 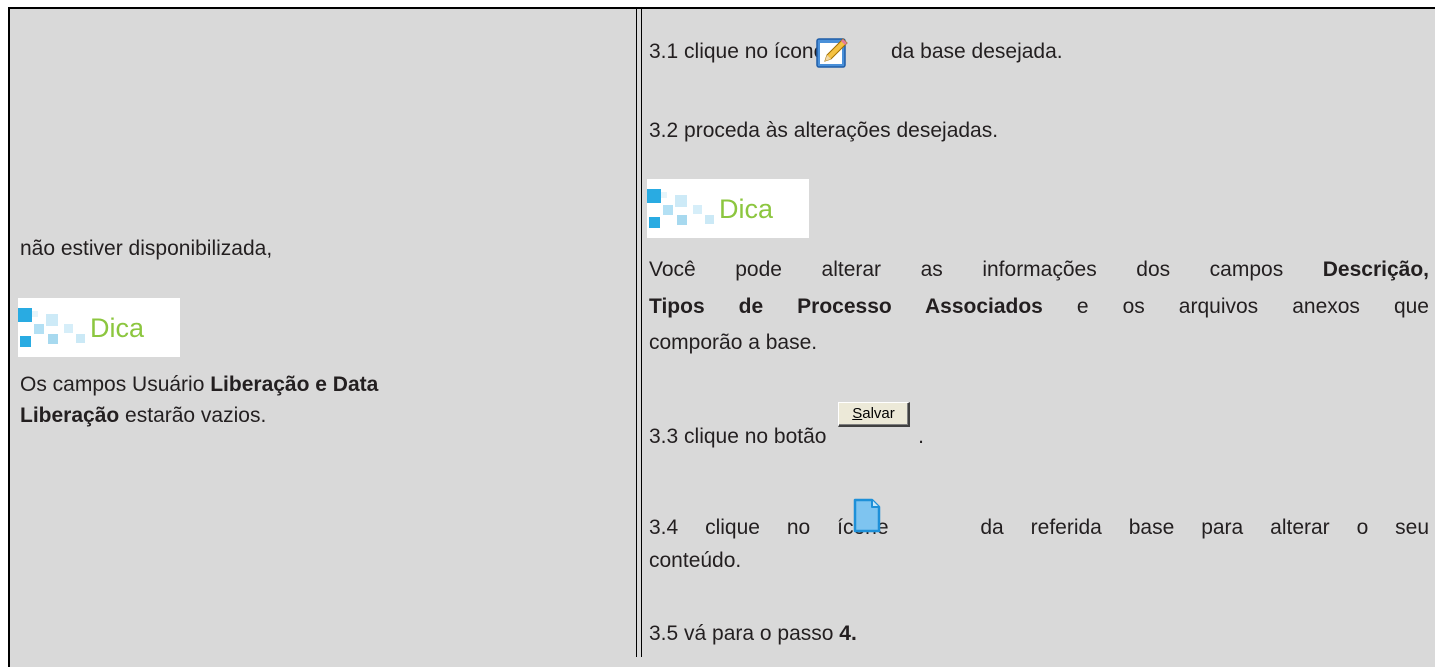 What do you see at coordinates (695, 560) in the screenshot?
I see `step-3-4-continuation: conteúdo.` at bounding box center [695, 560].